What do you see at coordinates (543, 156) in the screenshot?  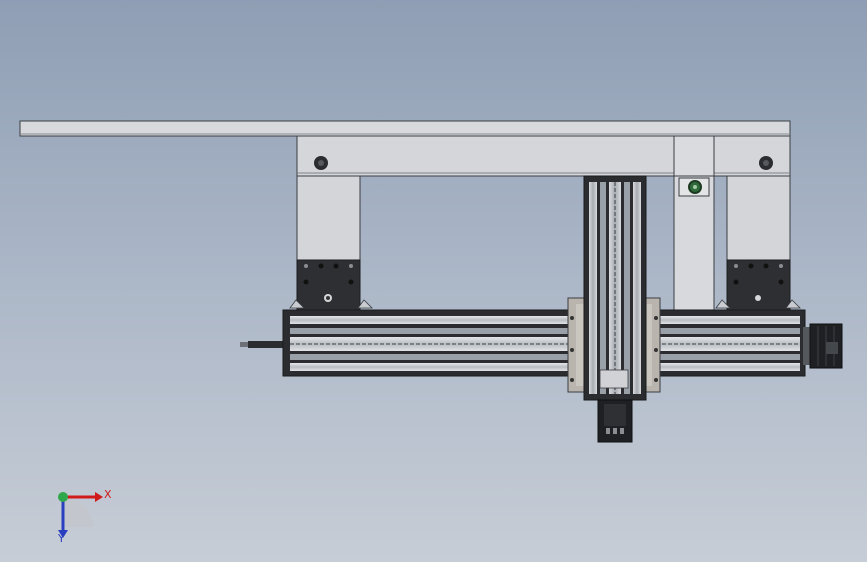 I see `cross-beam` at bounding box center [543, 156].